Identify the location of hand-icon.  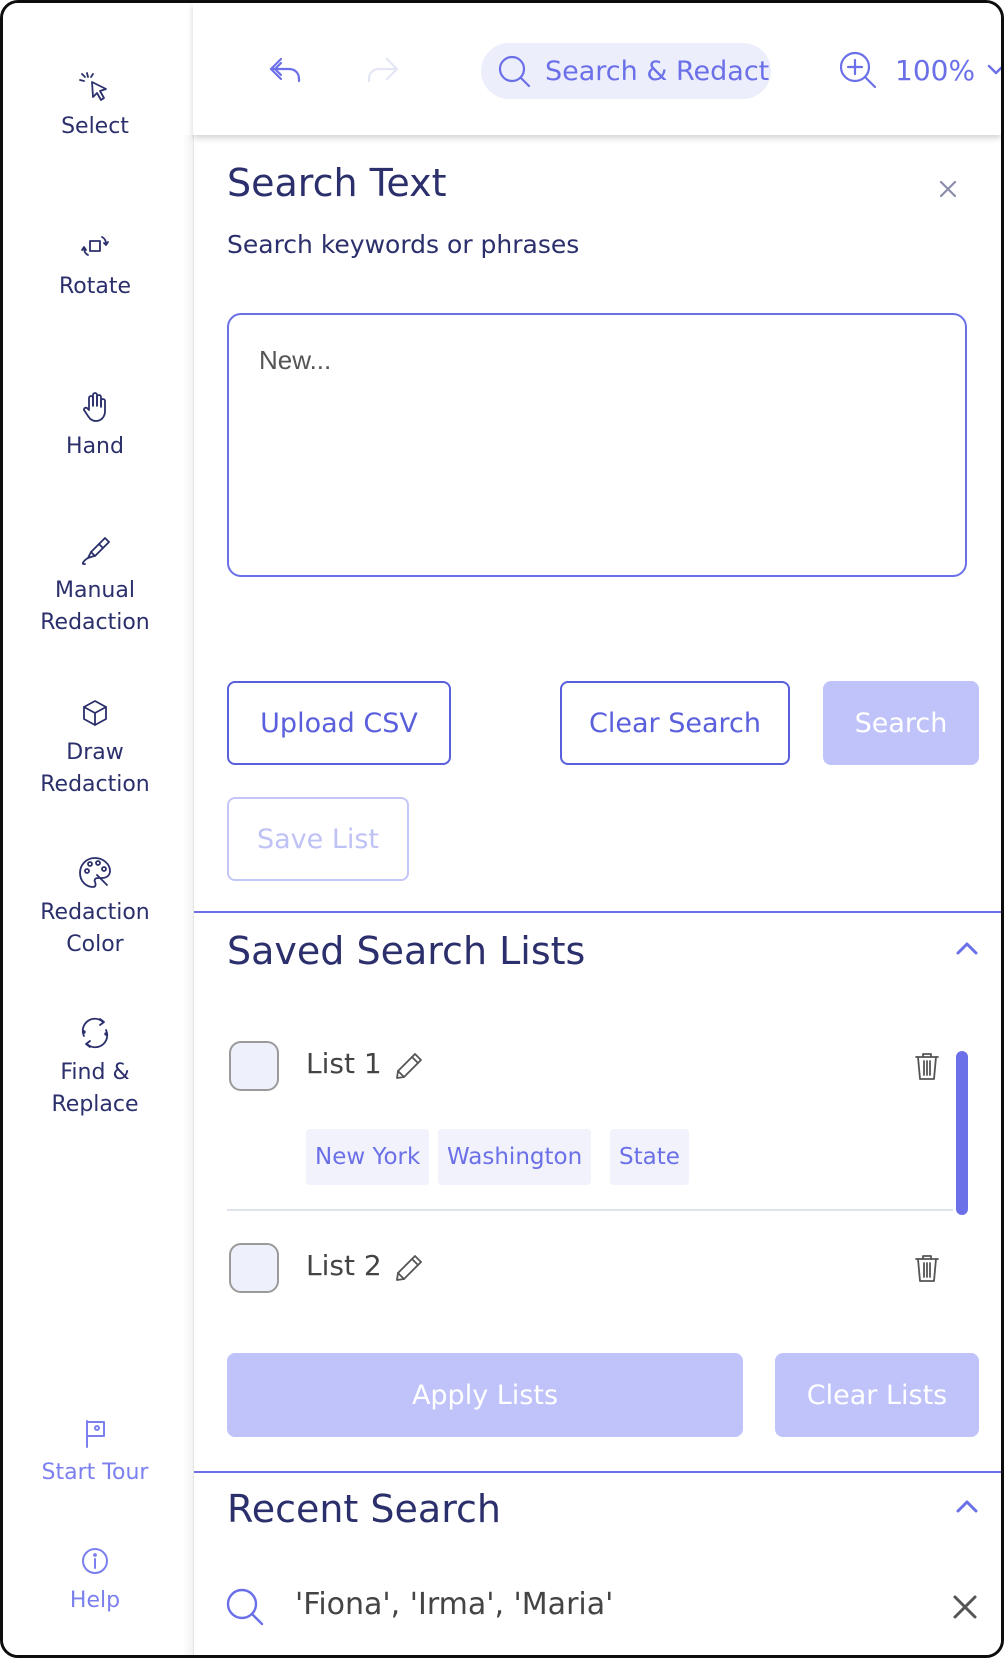
(95, 407).